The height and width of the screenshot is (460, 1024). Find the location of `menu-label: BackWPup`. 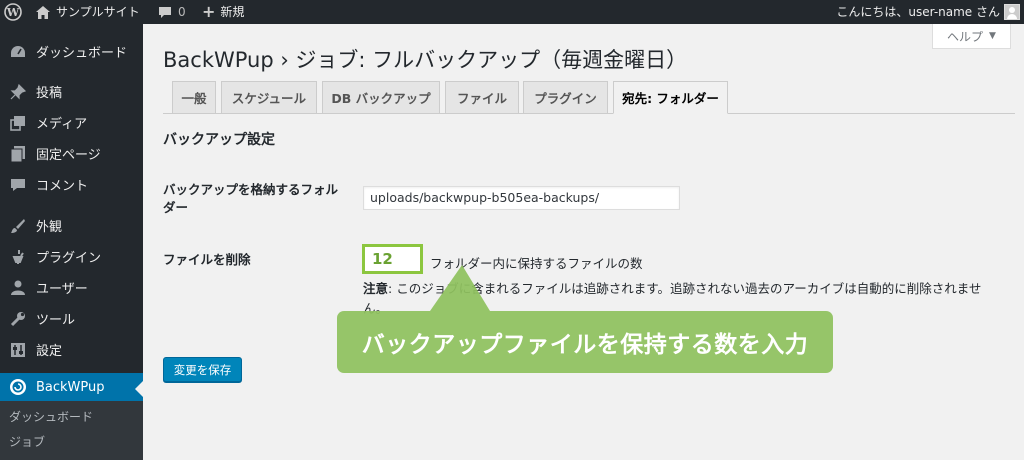

menu-label: BackWPup is located at coordinates (70, 387).